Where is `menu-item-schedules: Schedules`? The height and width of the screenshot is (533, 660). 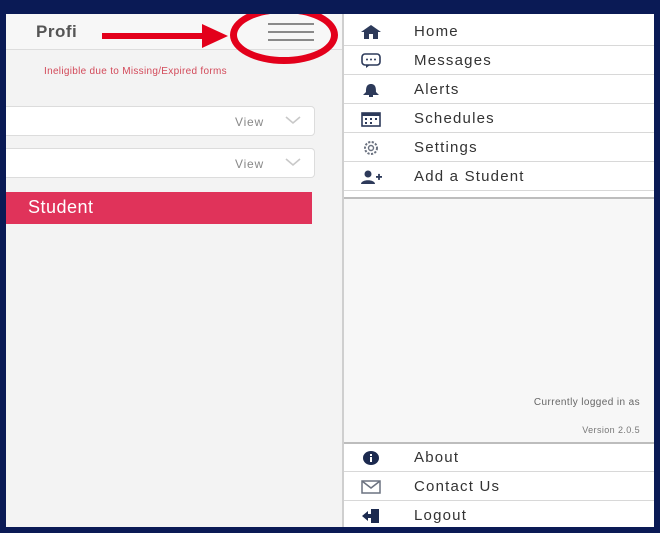
menu-item-schedules: Schedules is located at coordinates (499, 119).